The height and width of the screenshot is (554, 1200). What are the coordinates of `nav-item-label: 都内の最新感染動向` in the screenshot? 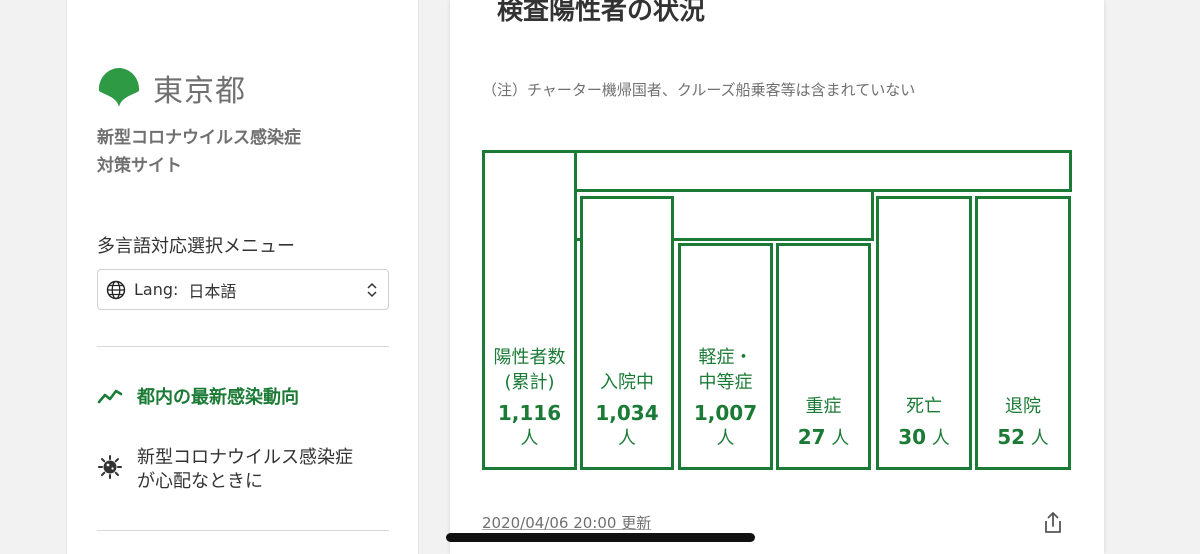 It's located at (218, 397).